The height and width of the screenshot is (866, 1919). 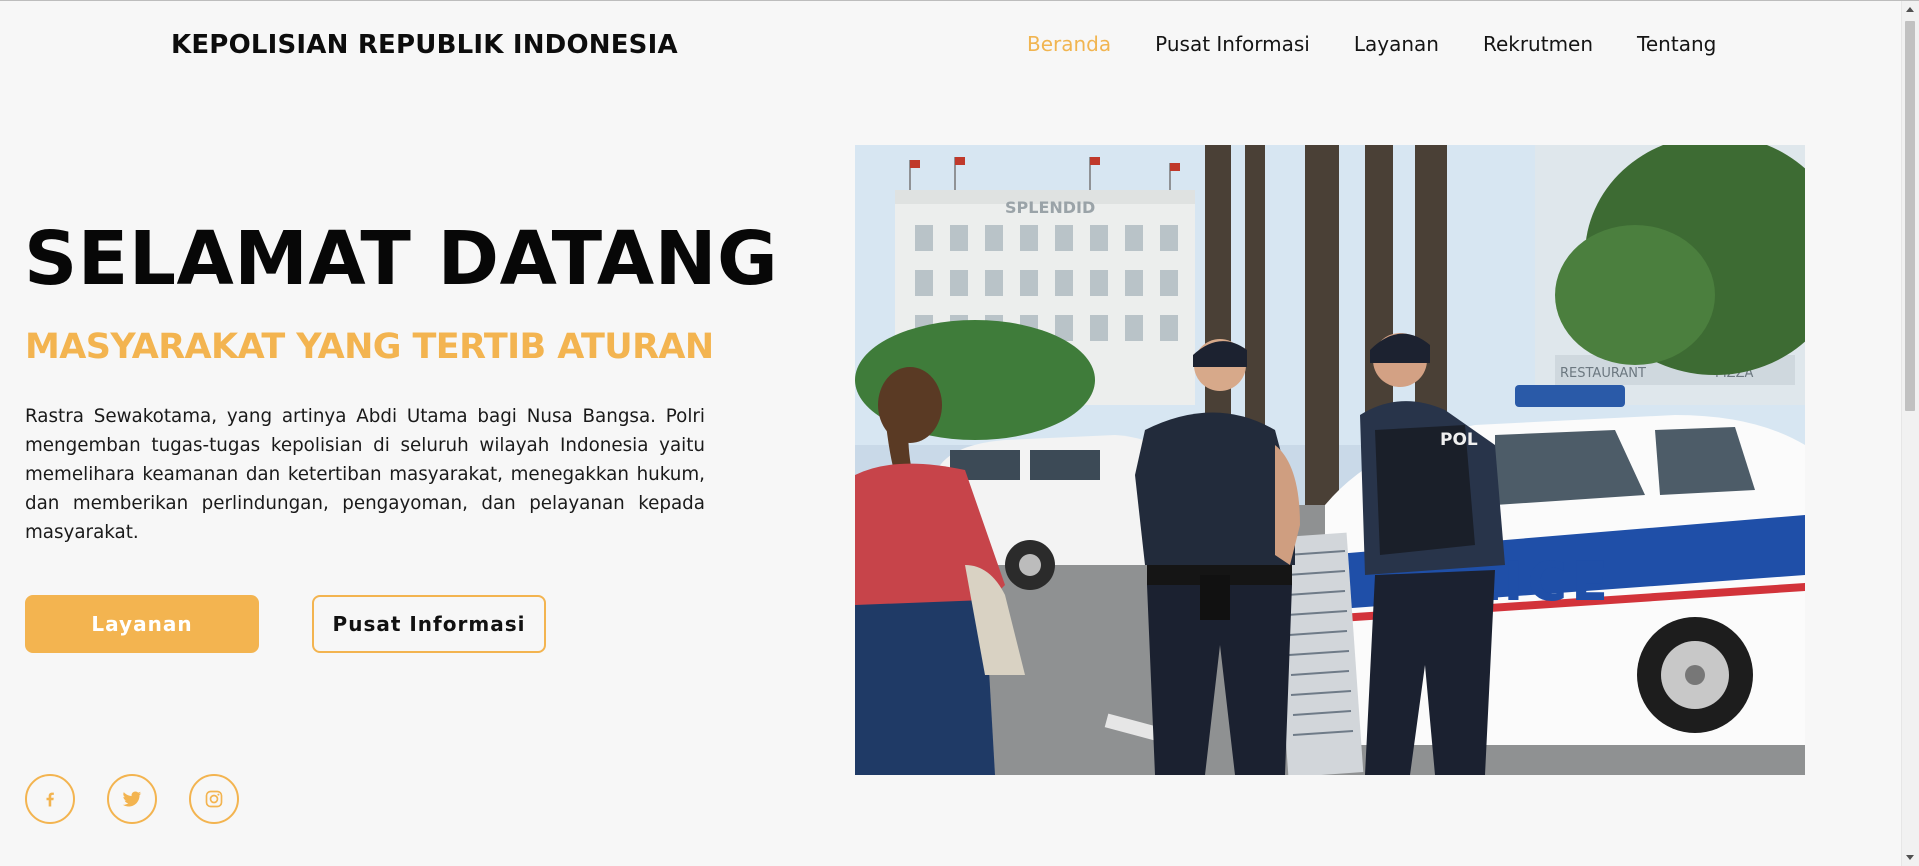 What do you see at coordinates (1396, 44) in the screenshot?
I see `nav-item-layanan: Layanan` at bounding box center [1396, 44].